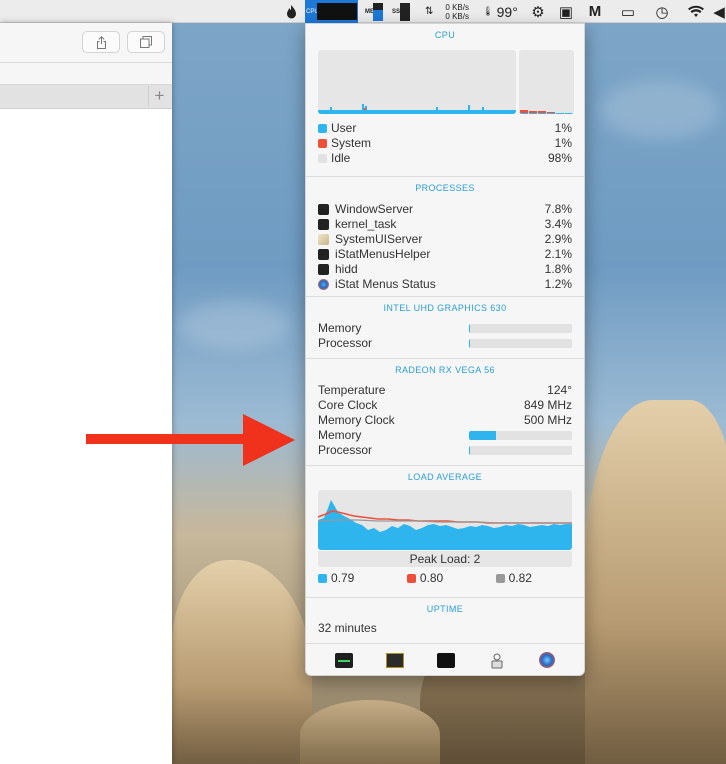  Describe the element at coordinates (546, 82) in the screenshot. I see `cpu-core-bars` at that location.